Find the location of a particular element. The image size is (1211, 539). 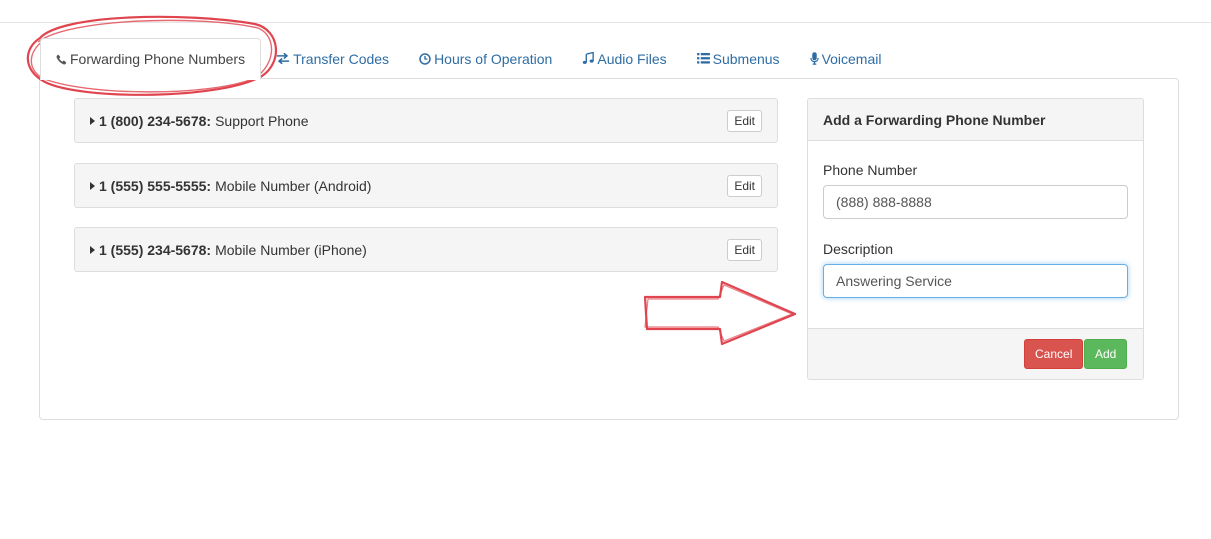

tab-label: Voicemail is located at coordinates (851, 58).